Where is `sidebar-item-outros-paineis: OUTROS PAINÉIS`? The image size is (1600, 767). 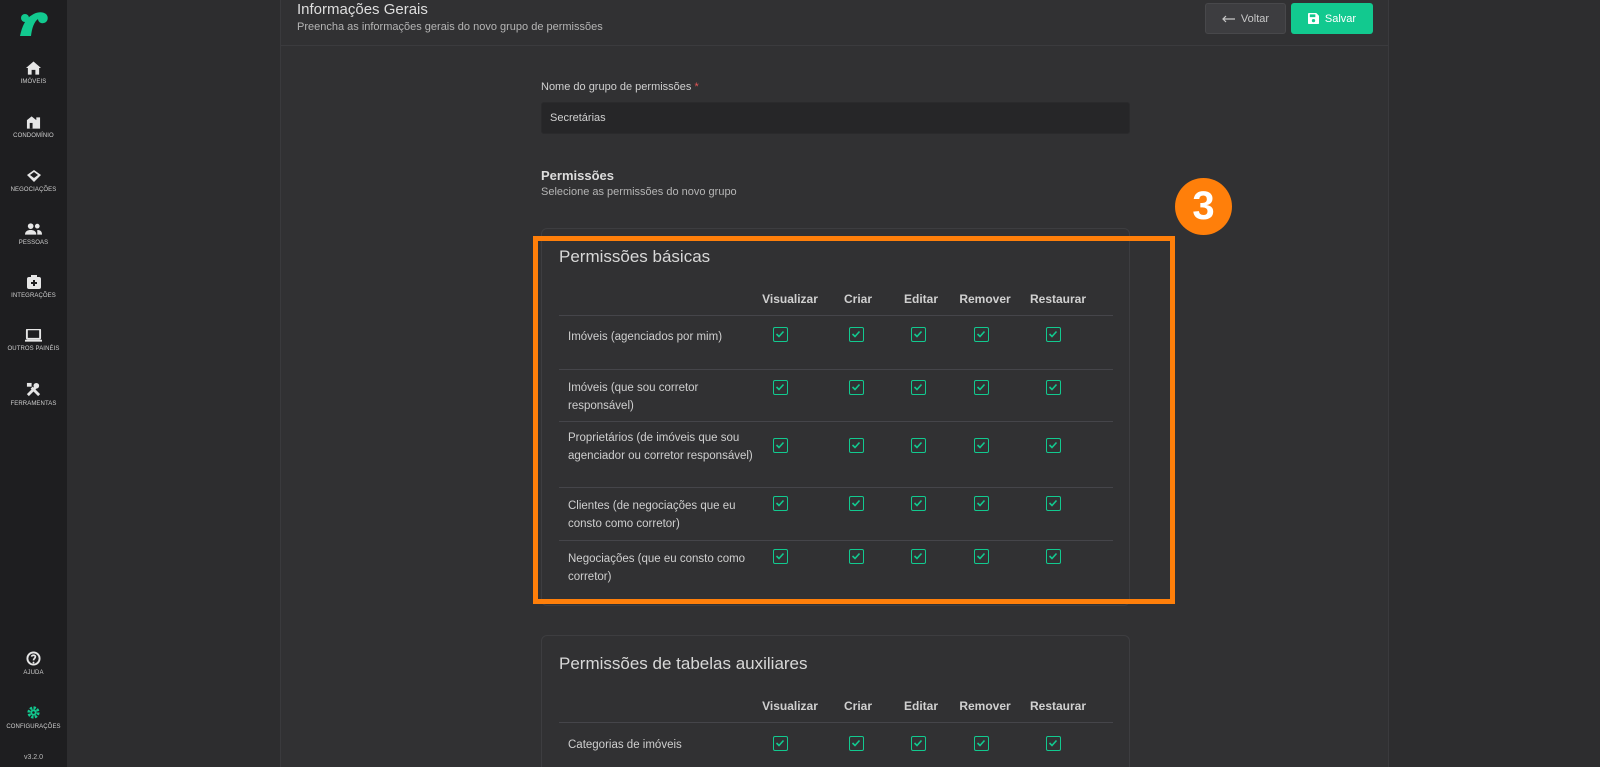 sidebar-item-outros-paineis: OUTROS PAINÉIS is located at coordinates (33, 340).